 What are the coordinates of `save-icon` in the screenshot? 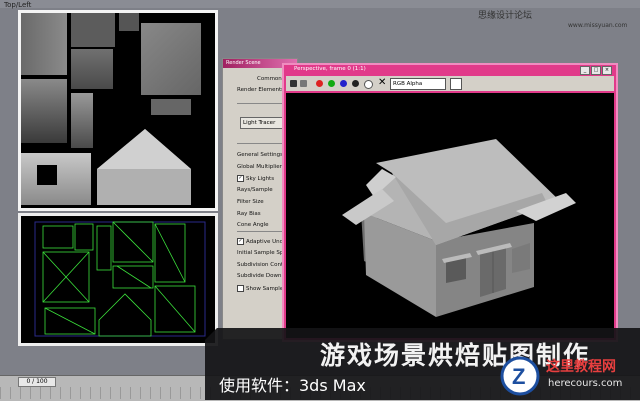 It's located at (293, 83).